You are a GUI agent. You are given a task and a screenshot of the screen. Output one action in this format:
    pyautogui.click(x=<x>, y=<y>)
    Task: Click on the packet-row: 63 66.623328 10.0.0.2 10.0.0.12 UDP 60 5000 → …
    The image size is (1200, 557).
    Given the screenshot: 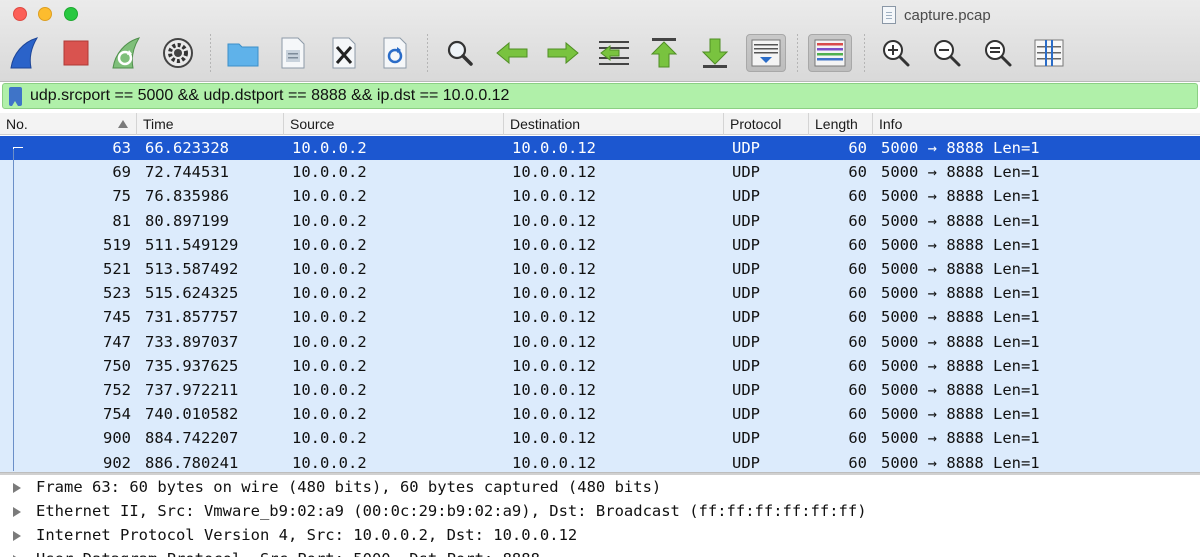 What is the action you would take?
    pyautogui.click(x=600, y=148)
    